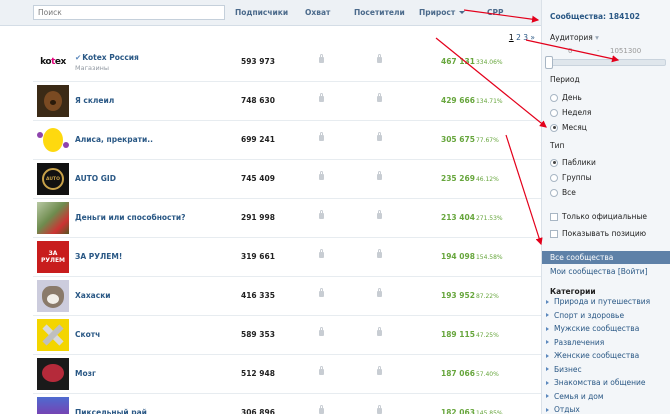 This screenshot has width=670, height=414. What do you see at coordinates (489, 257) in the screenshot?
I see `growth-percent: 154.58%` at bounding box center [489, 257].